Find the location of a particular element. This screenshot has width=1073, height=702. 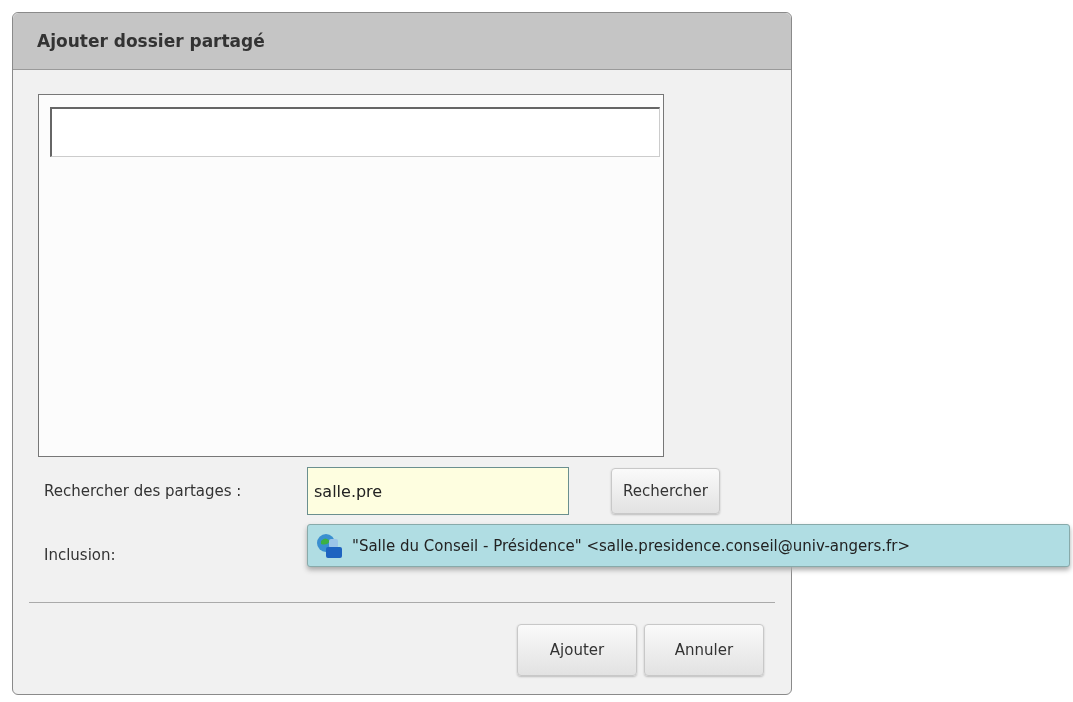

cancel-button: Annuler is located at coordinates (704, 650).